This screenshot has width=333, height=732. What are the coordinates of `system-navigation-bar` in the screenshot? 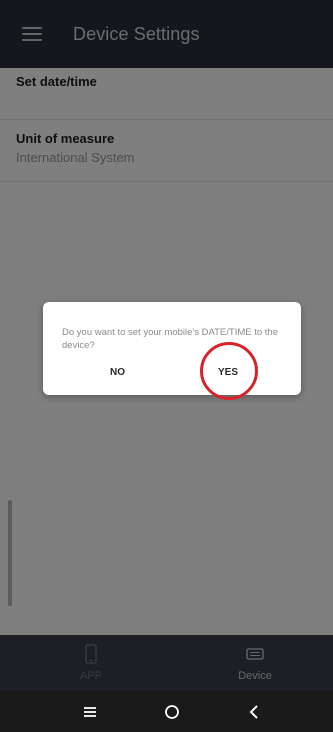 It's located at (166, 711).